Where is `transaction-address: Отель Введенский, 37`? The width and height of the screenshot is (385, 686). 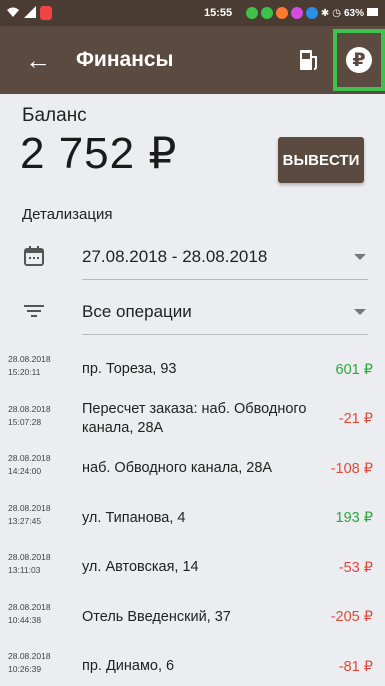 transaction-address: Отель Введенский, 37 is located at coordinates (156, 616).